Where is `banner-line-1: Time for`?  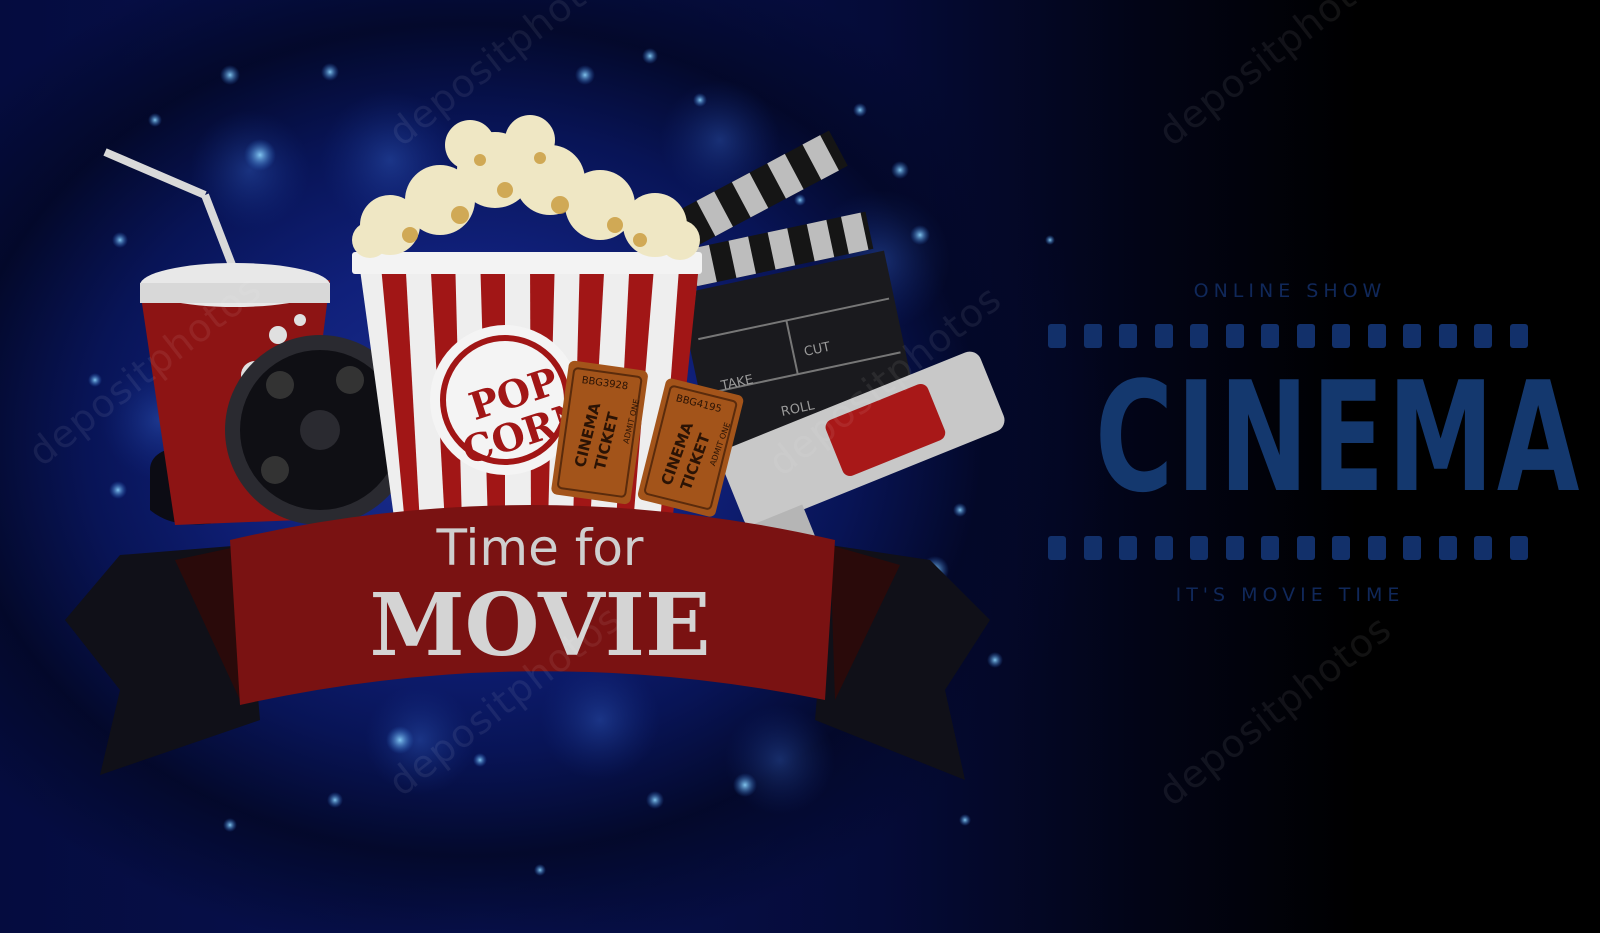
banner-line-1: Time for is located at coordinates (539, 548).